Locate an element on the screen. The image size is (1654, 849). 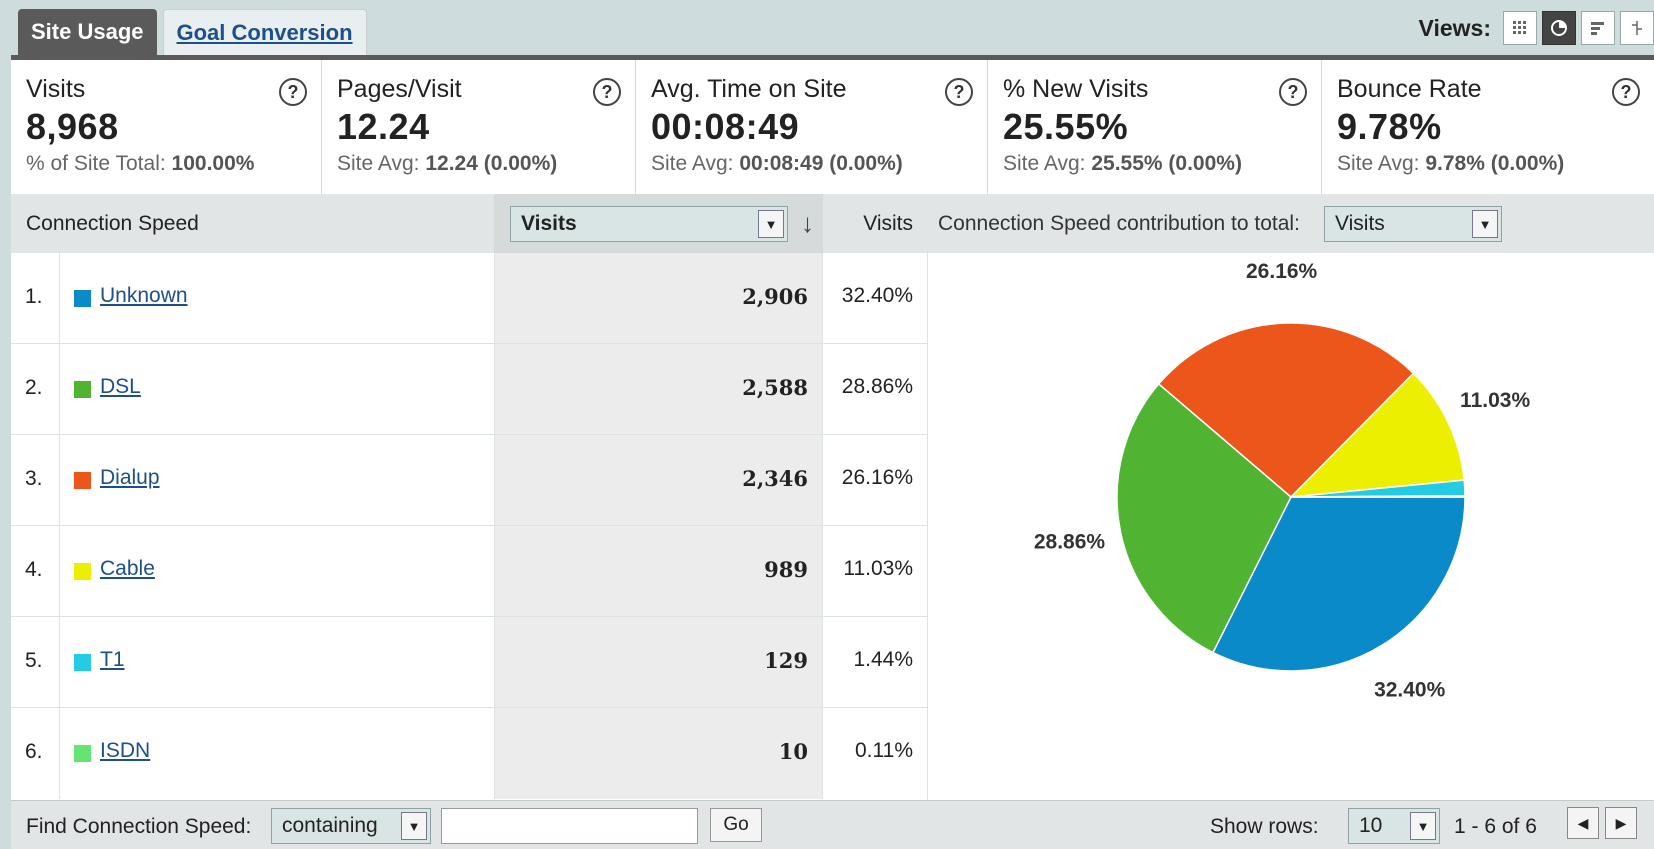
scorecard-value: 25.55% is located at coordinates (1066, 126).